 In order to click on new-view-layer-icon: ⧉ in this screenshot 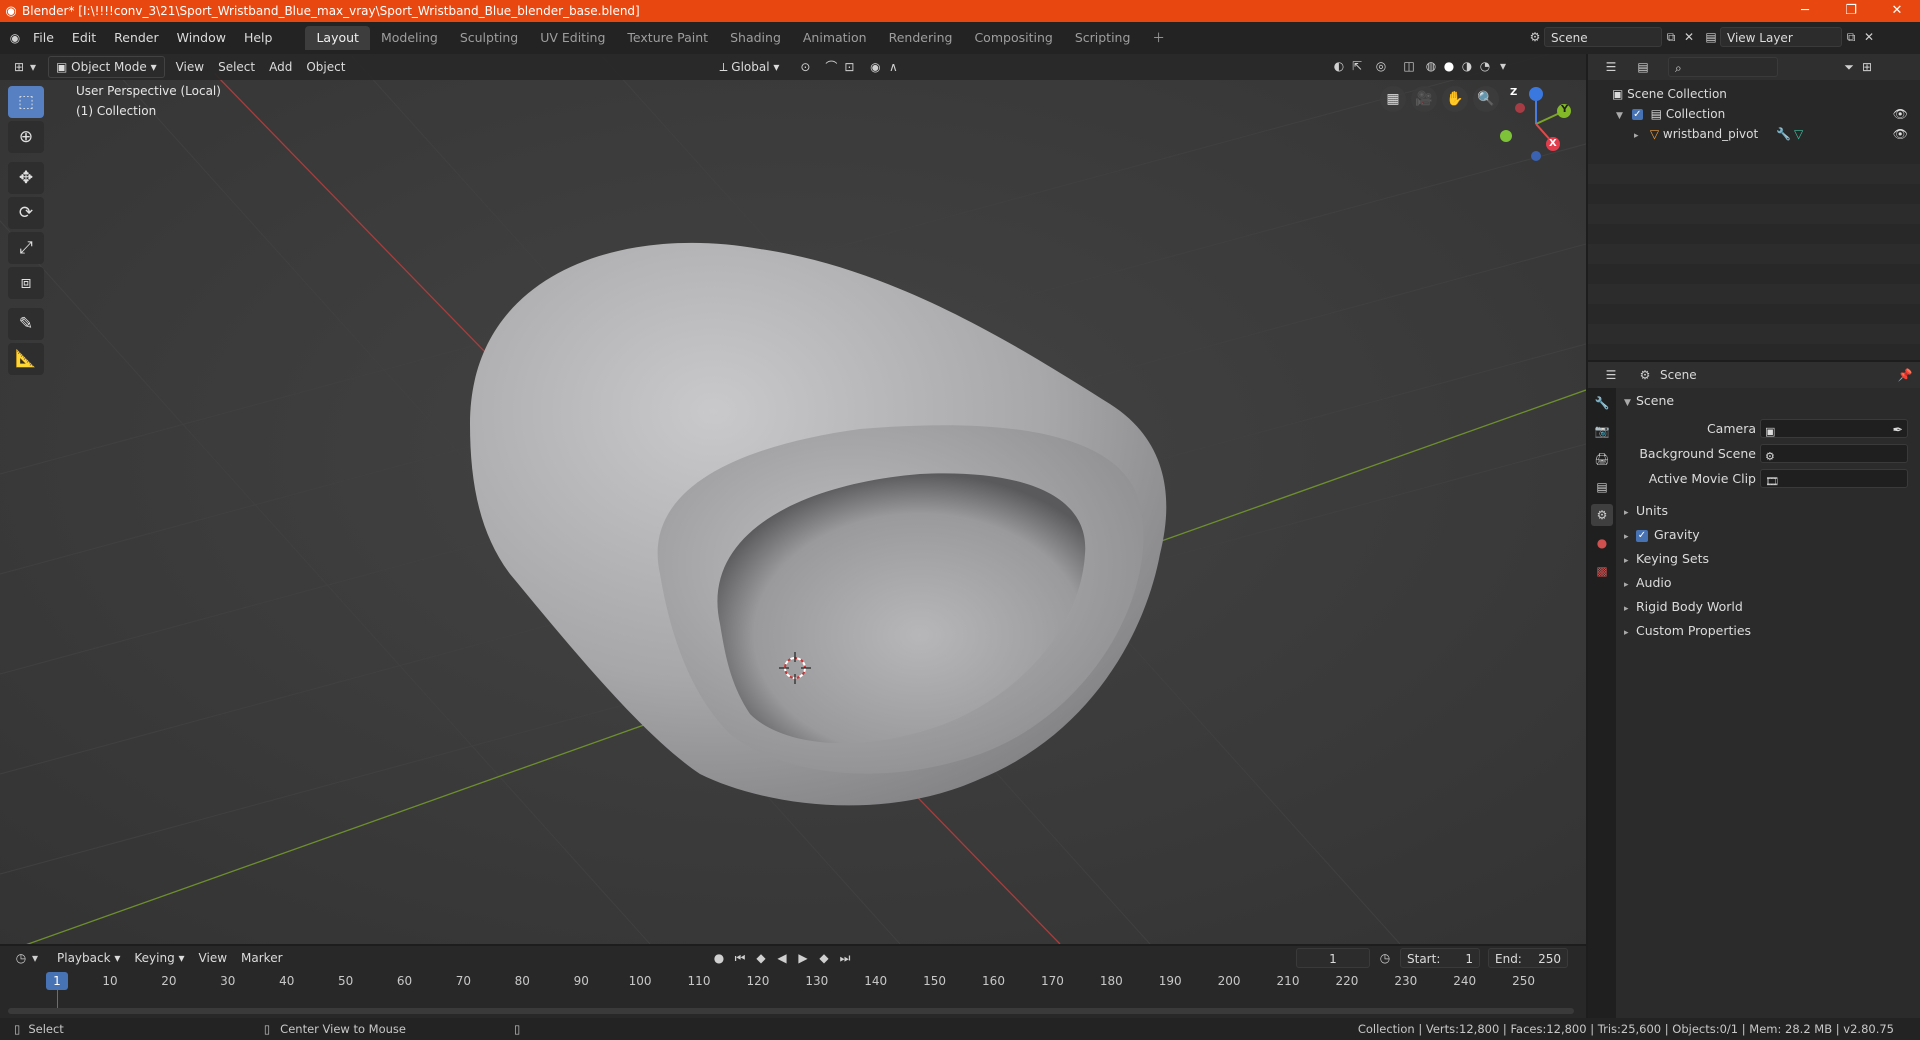, I will do `click(1851, 37)`.